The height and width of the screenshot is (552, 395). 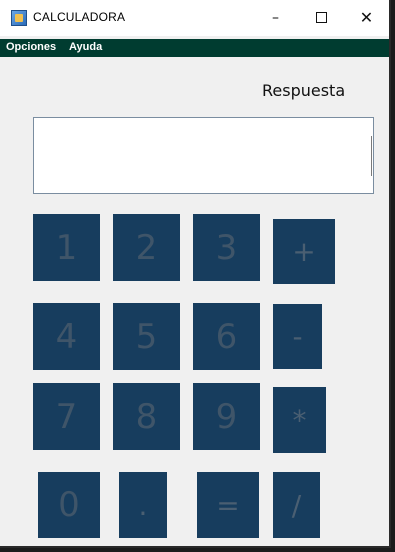 What do you see at coordinates (366, 18) in the screenshot?
I see `close-button: ✕` at bounding box center [366, 18].